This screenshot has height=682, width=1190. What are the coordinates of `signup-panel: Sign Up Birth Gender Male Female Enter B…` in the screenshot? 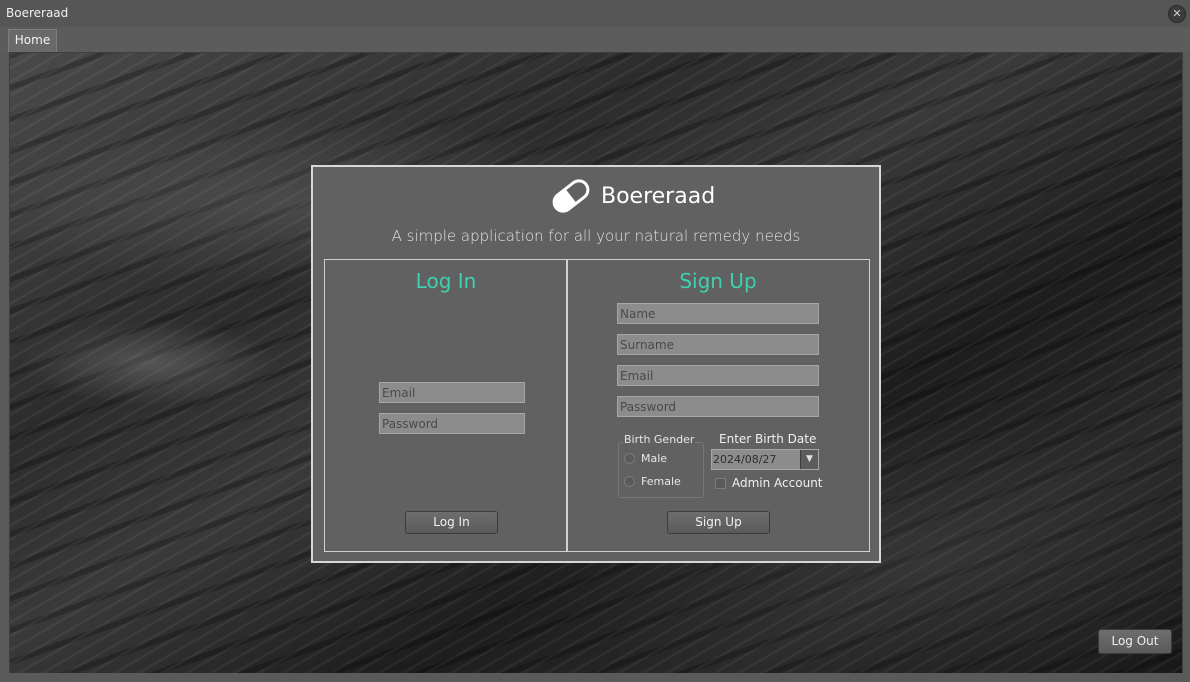 It's located at (718, 405).